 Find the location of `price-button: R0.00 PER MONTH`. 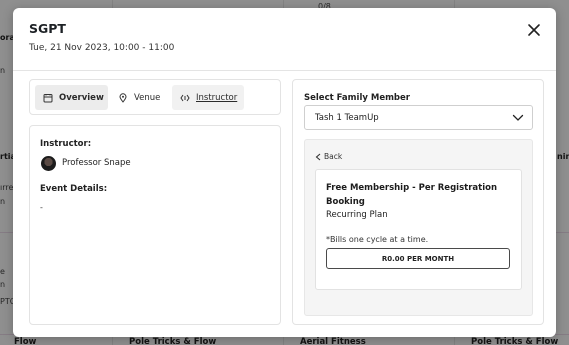

price-button: R0.00 PER MONTH is located at coordinates (418, 258).